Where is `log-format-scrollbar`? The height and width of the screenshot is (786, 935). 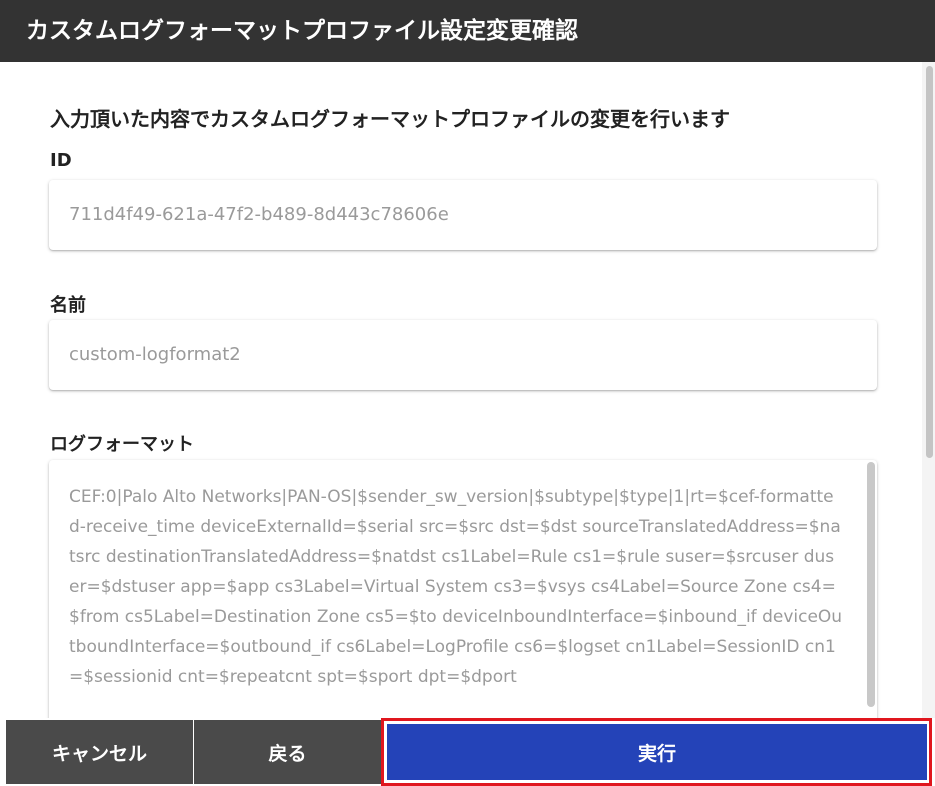
log-format-scrollbar is located at coordinates (871, 589).